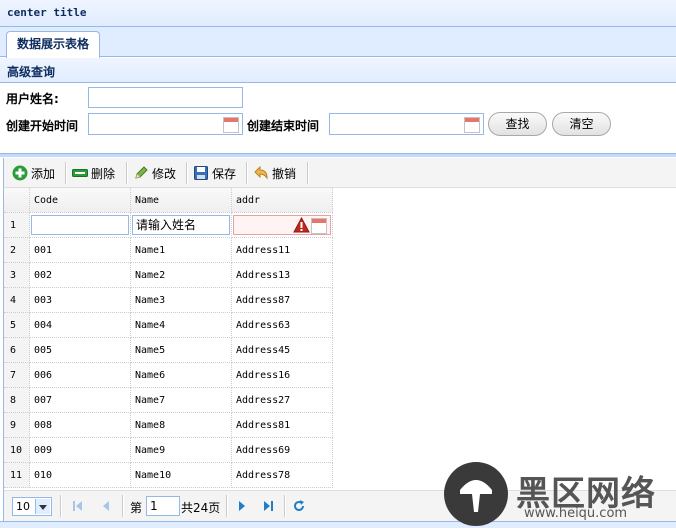  Describe the element at coordinates (17, 250) in the screenshot. I see `row-number: 2` at that location.